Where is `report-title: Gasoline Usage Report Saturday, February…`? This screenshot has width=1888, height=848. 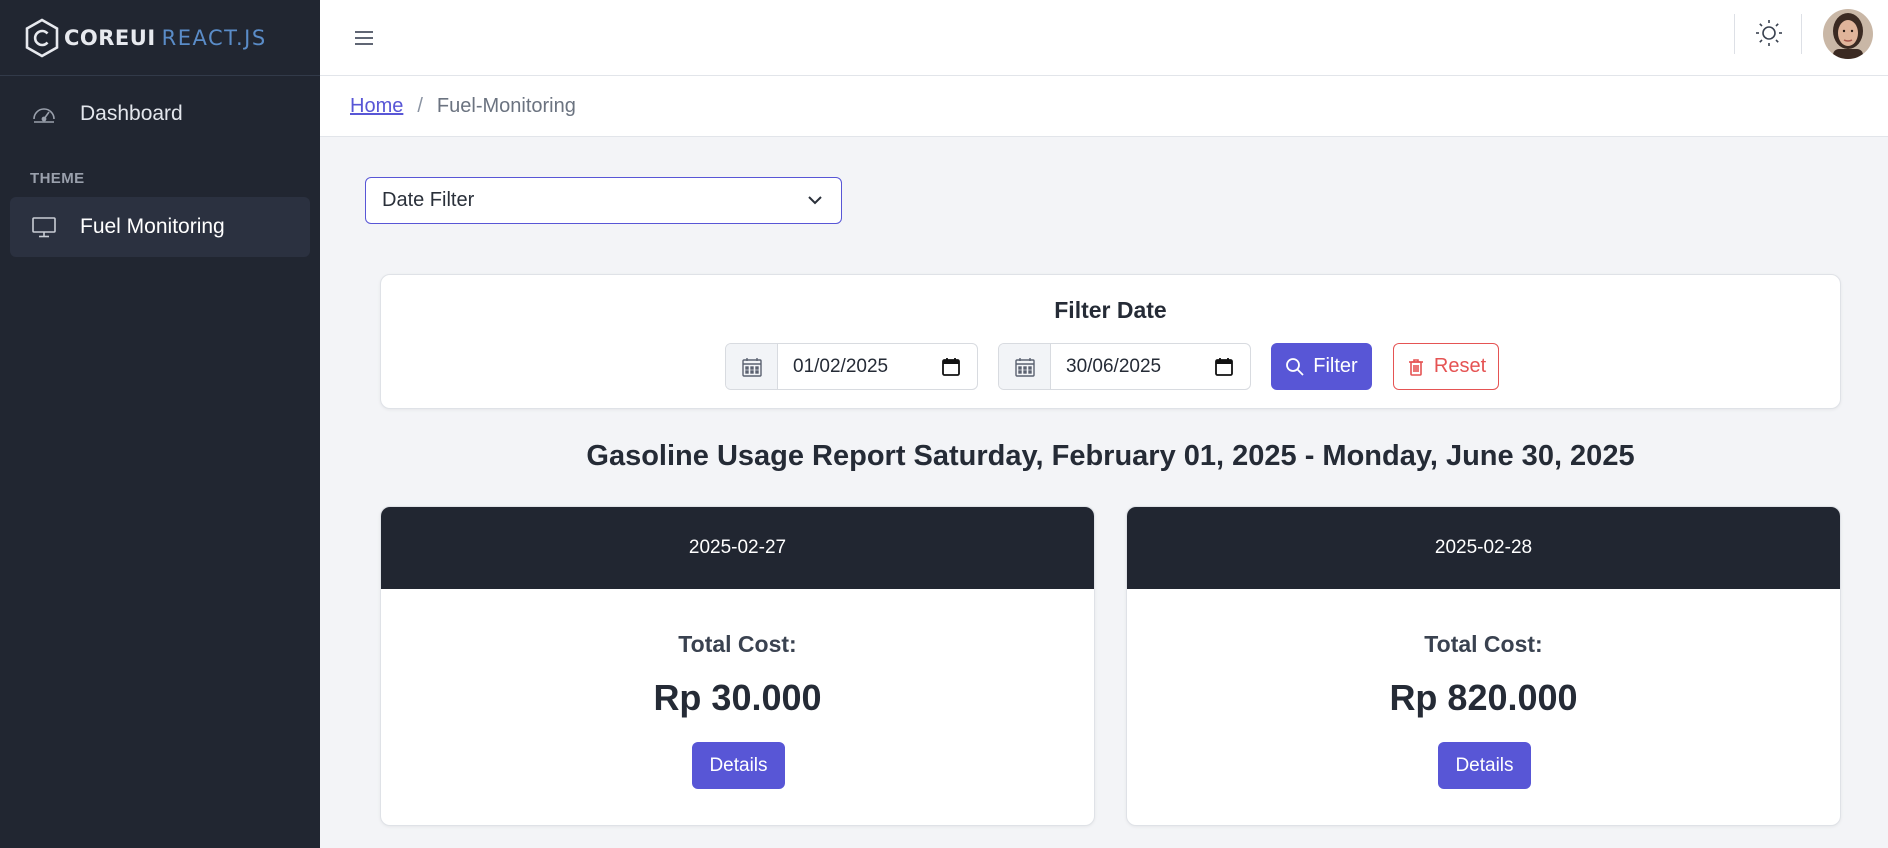
report-title: Gasoline Usage Report Saturday, February… is located at coordinates (1110, 456).